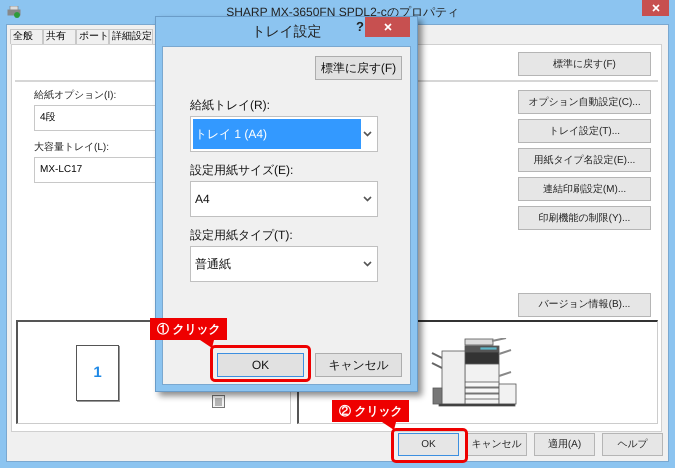  Describe the element at coordinates (131, 36) in the screenshot. I see `tab: 詳細設定` at that location.